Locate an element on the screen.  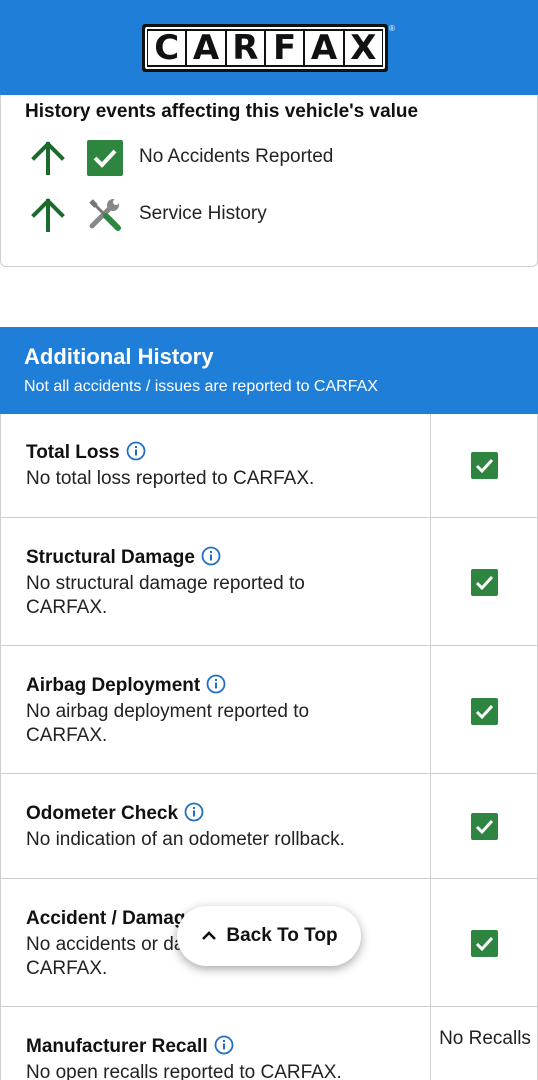
carfax-logo: C A R F A X is located at coordinates (265, 48).